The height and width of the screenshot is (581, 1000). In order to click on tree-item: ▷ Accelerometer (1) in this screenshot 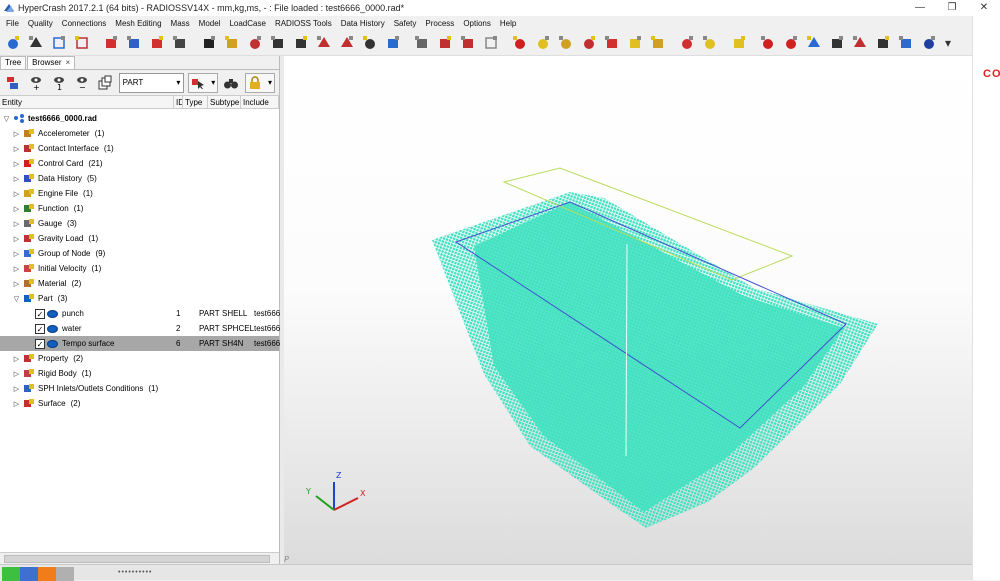, I will do `click(139, 133)`.